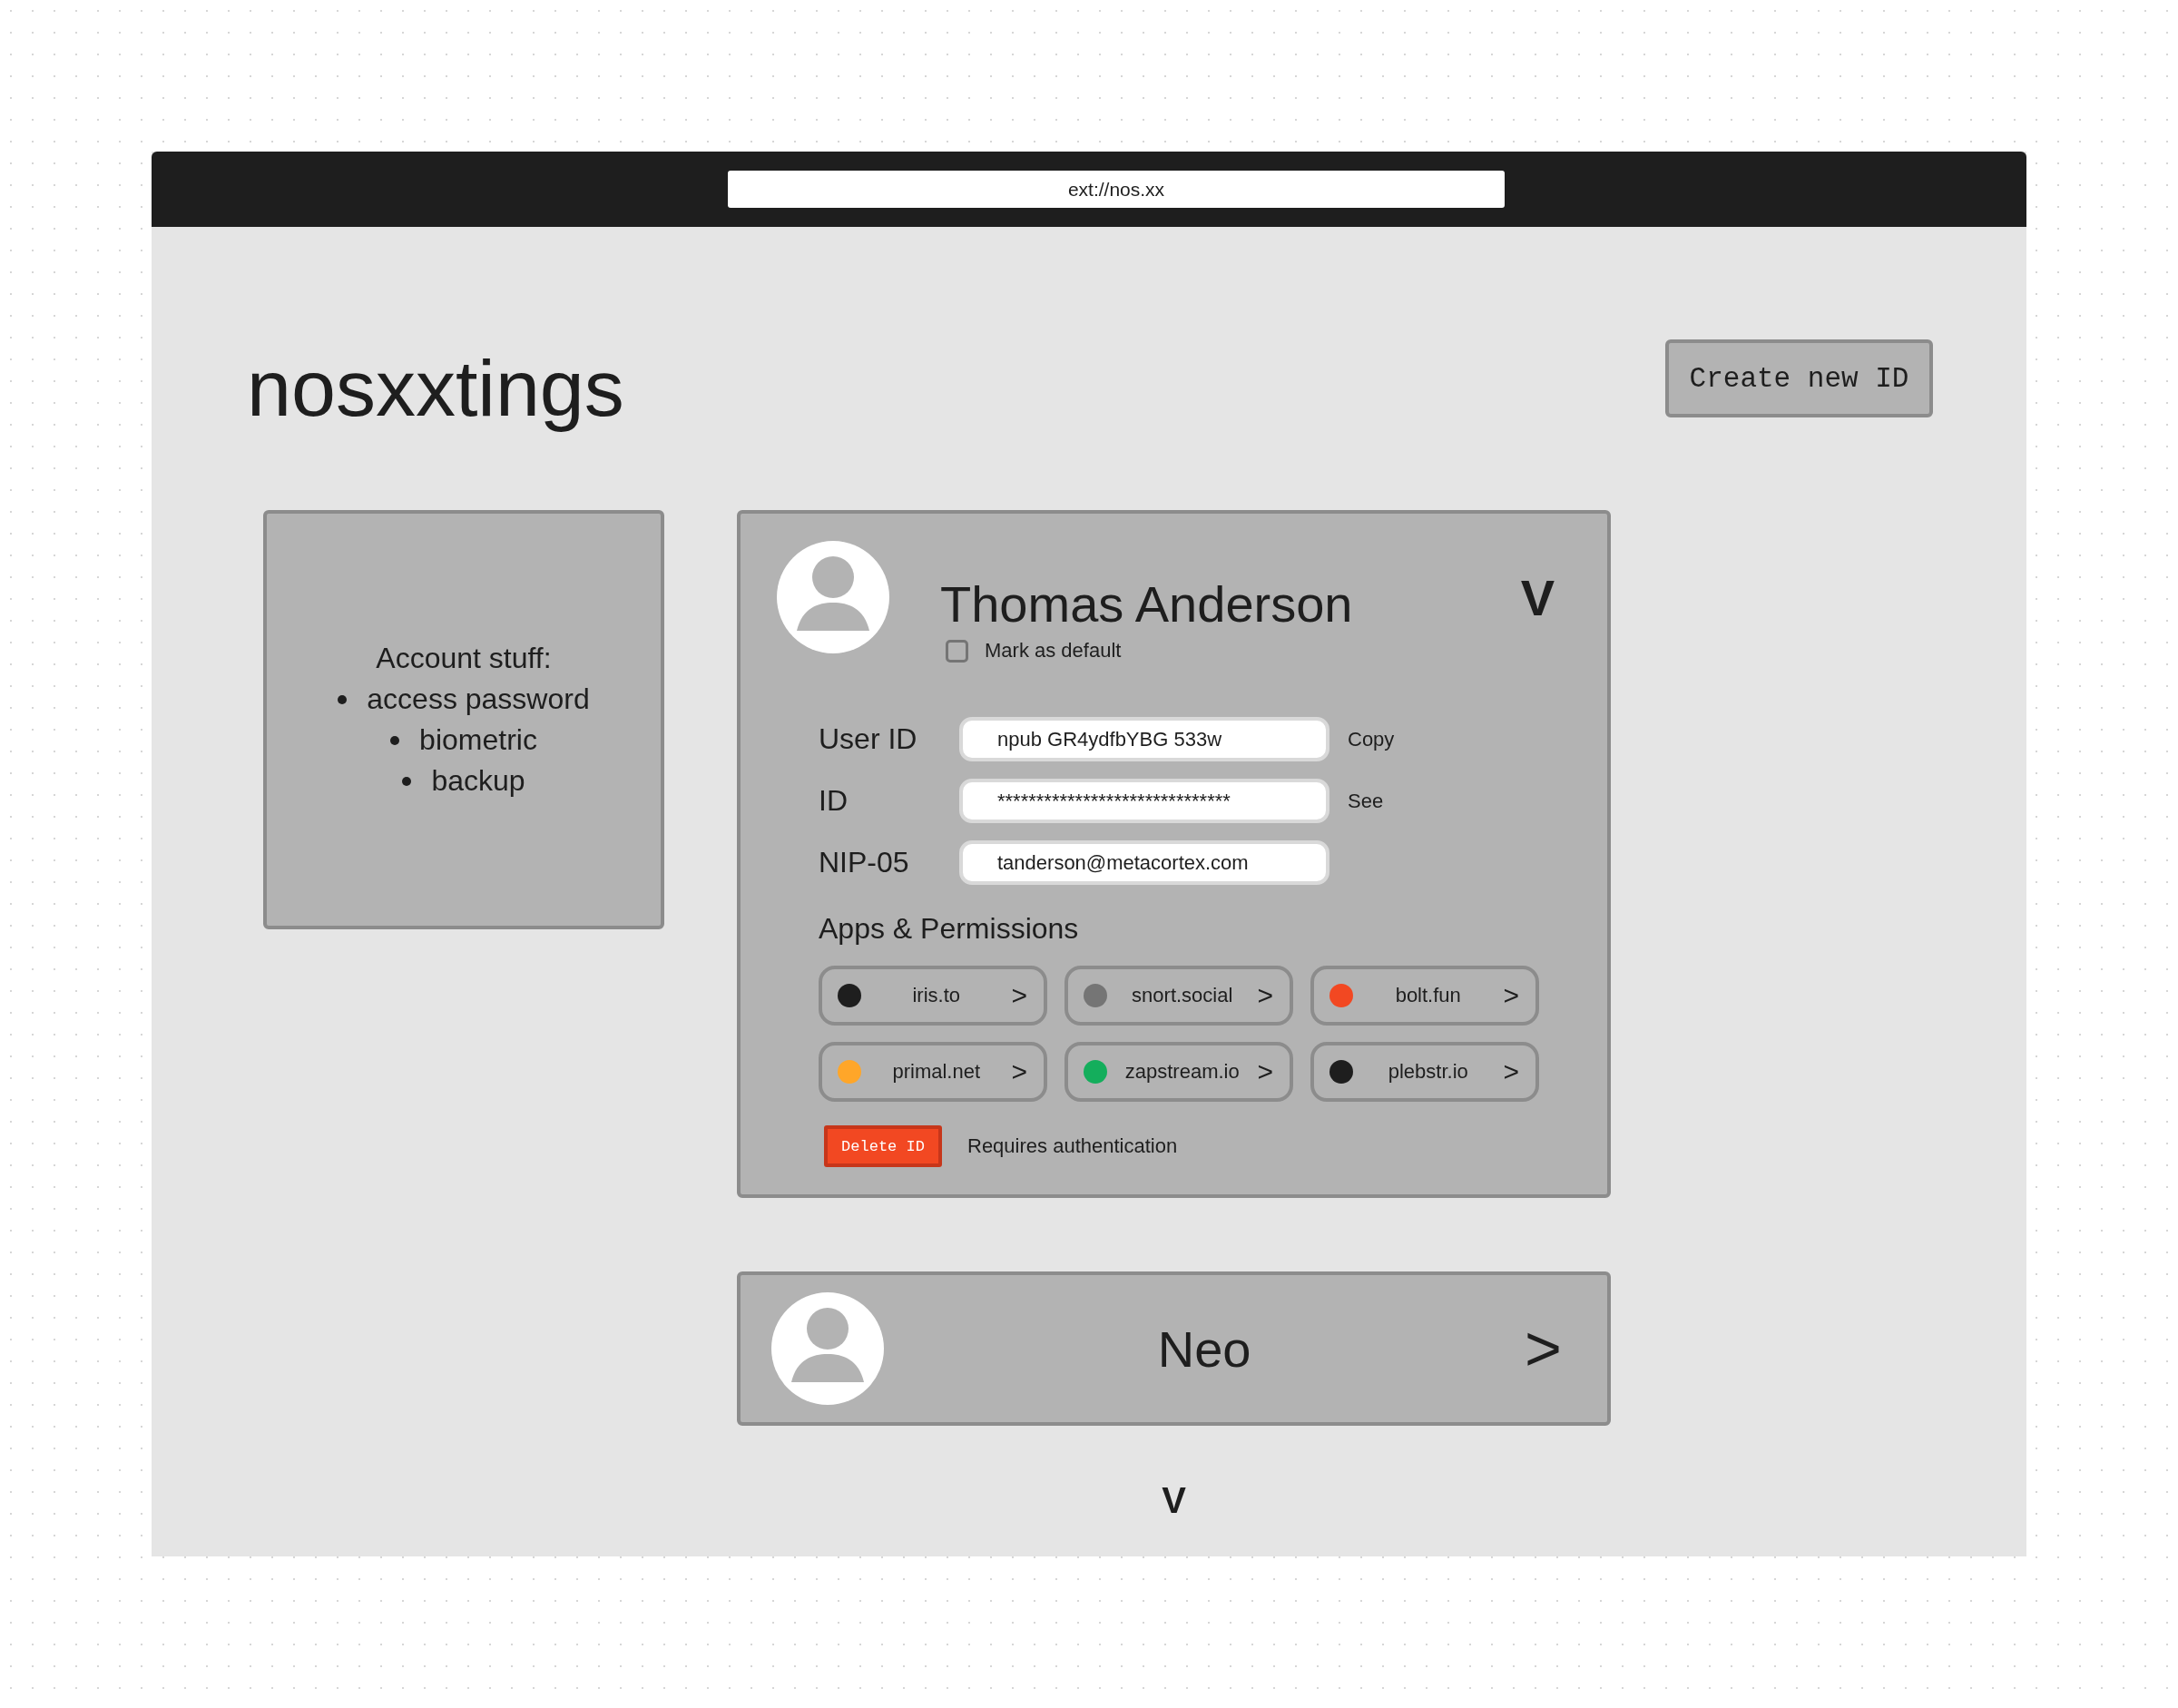  I want to click on field-label: ID, so click(834, 801).